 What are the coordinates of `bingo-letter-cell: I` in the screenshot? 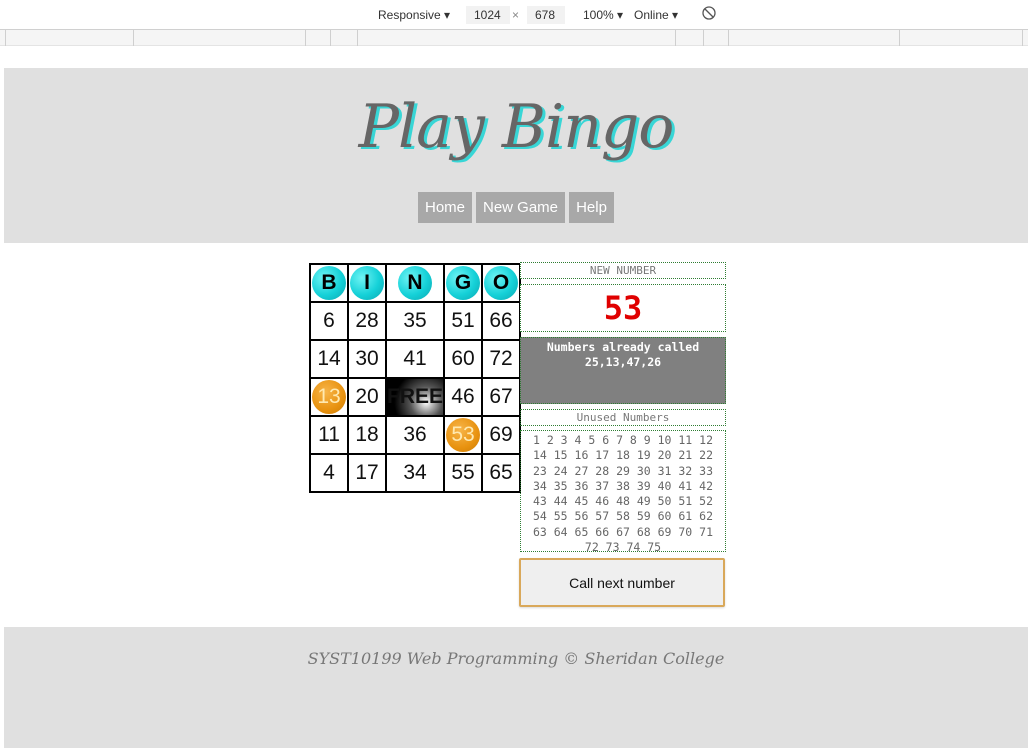 It's located at (367, 283).